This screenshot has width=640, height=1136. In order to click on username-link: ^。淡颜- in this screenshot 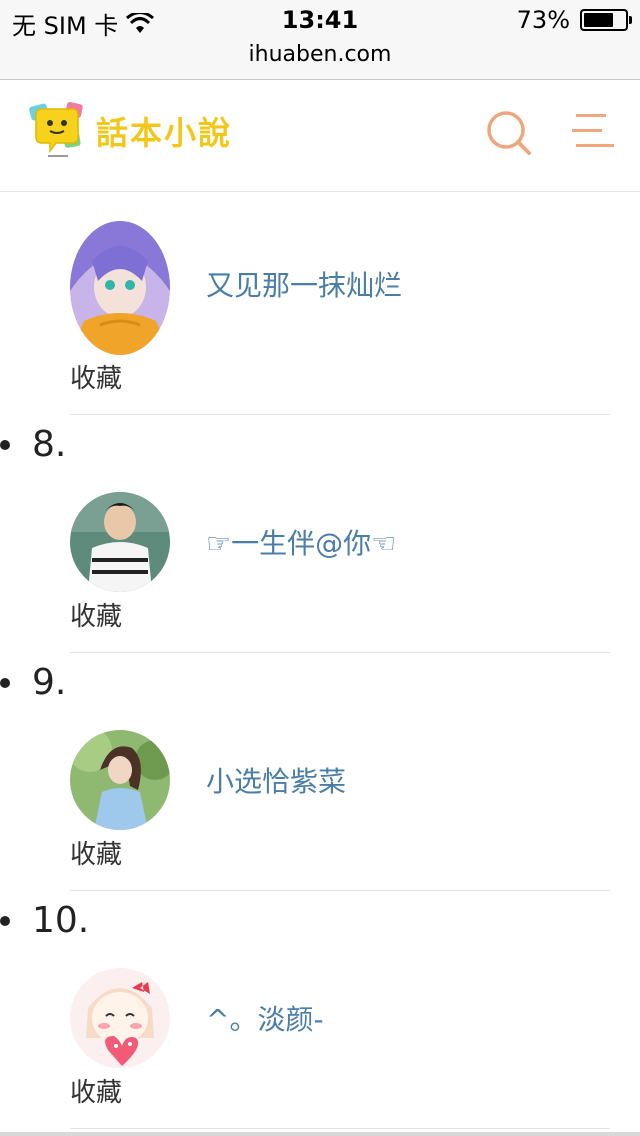, I will do `click(265, 1018)`.